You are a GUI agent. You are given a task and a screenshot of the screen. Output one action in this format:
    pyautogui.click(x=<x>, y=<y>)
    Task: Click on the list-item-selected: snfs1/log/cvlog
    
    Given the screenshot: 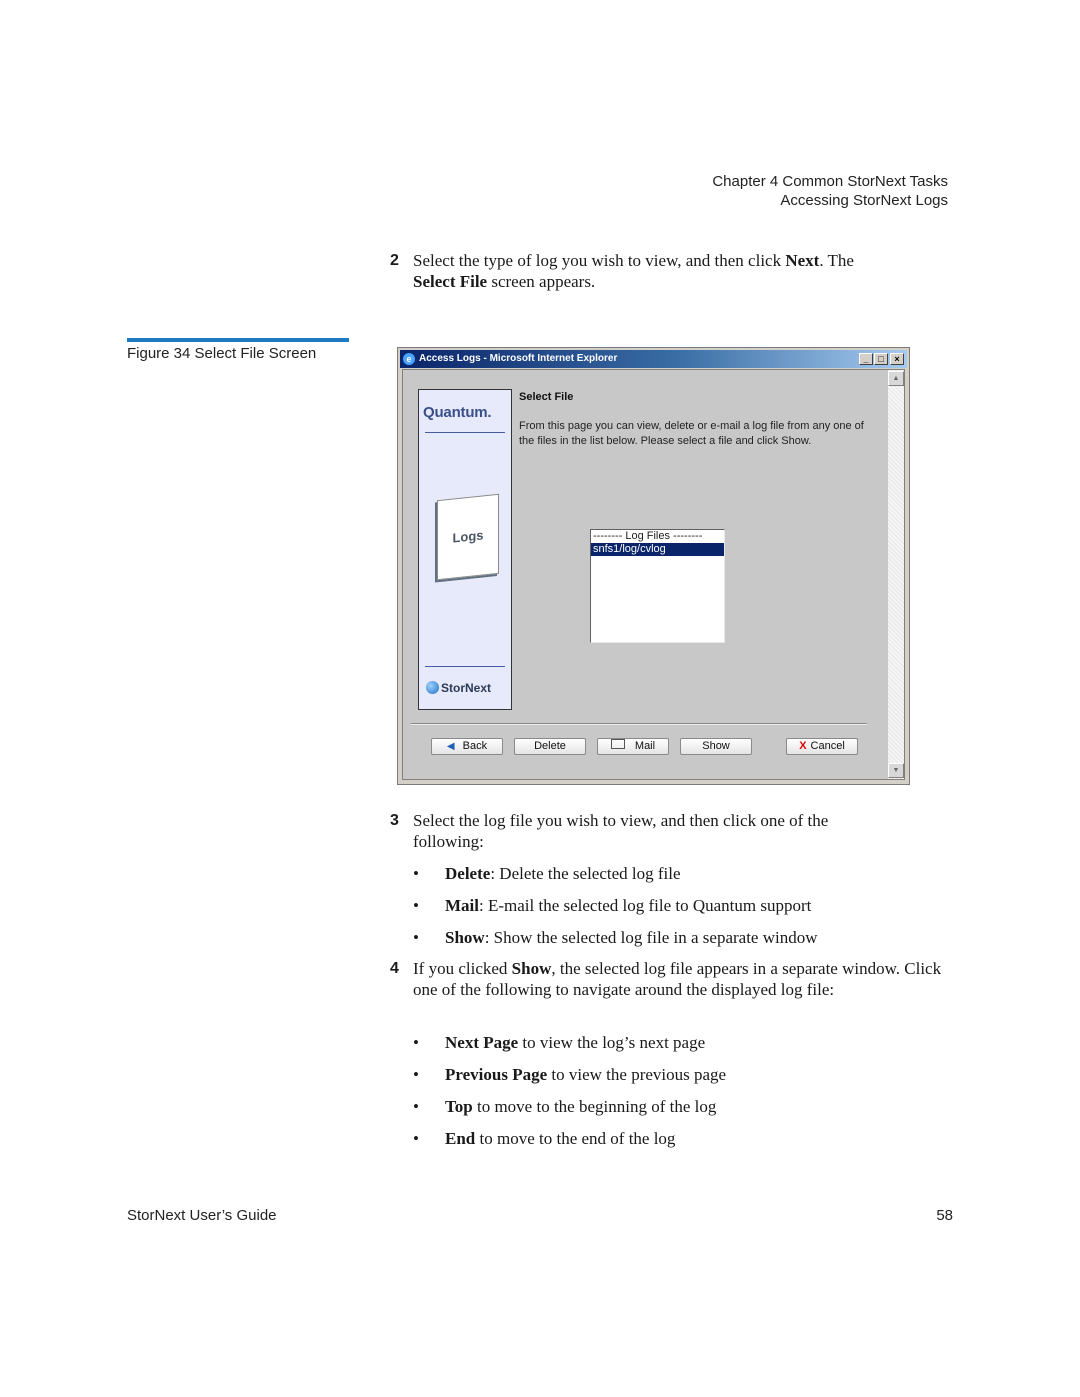 What is the action you would take?
    pyautogui.click(x=657, y=549)
    